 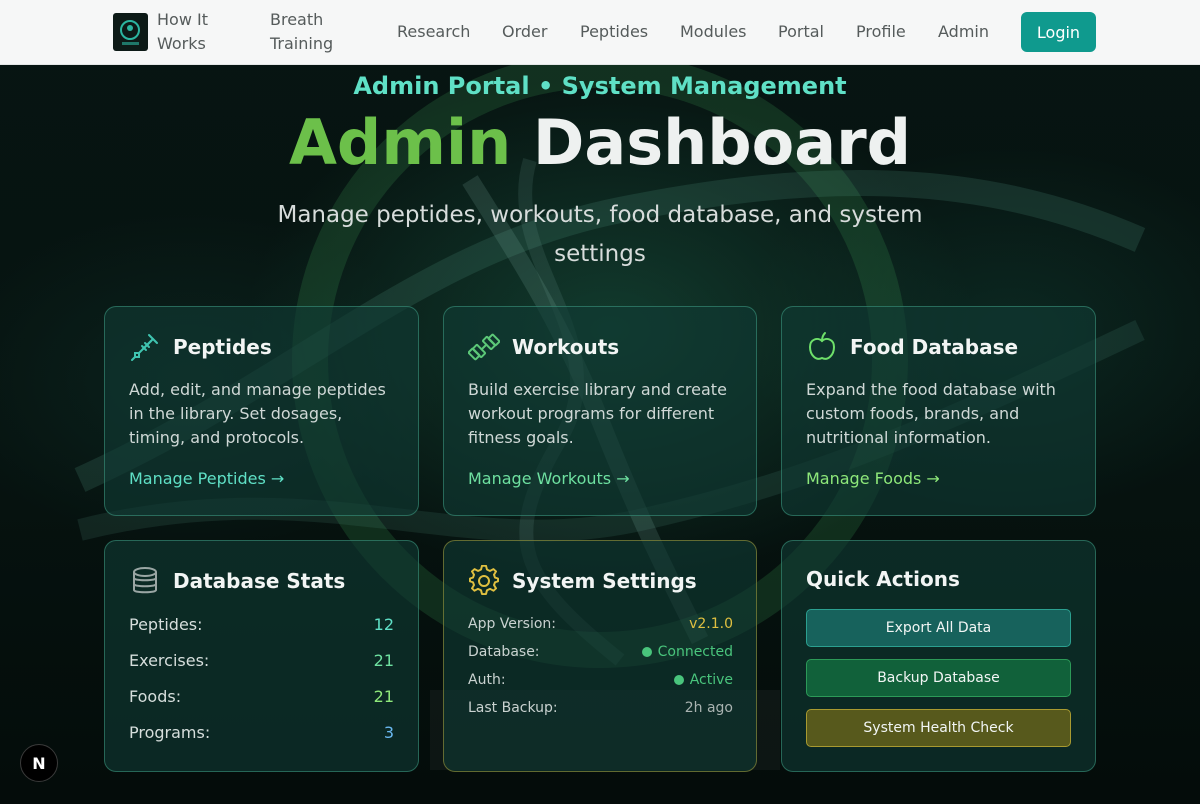 What do you see at coordinates (711, 624) in the screenshot?
I see `system-value: v2.1.0` at bounding box center [711, 624].